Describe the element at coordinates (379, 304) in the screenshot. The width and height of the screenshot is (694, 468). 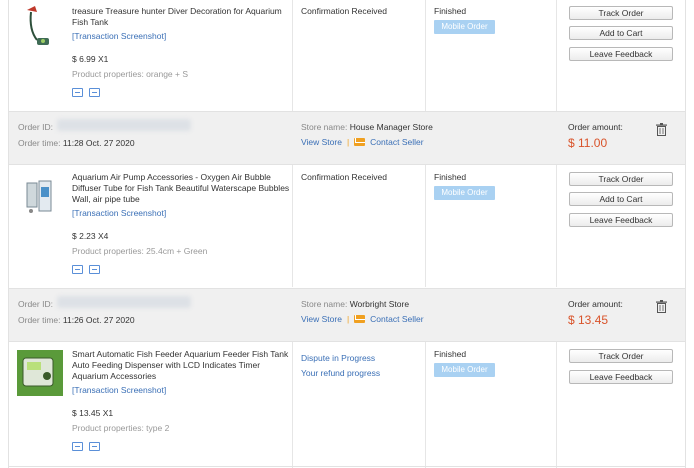
I see `store-name: Worbright Store` at that location.